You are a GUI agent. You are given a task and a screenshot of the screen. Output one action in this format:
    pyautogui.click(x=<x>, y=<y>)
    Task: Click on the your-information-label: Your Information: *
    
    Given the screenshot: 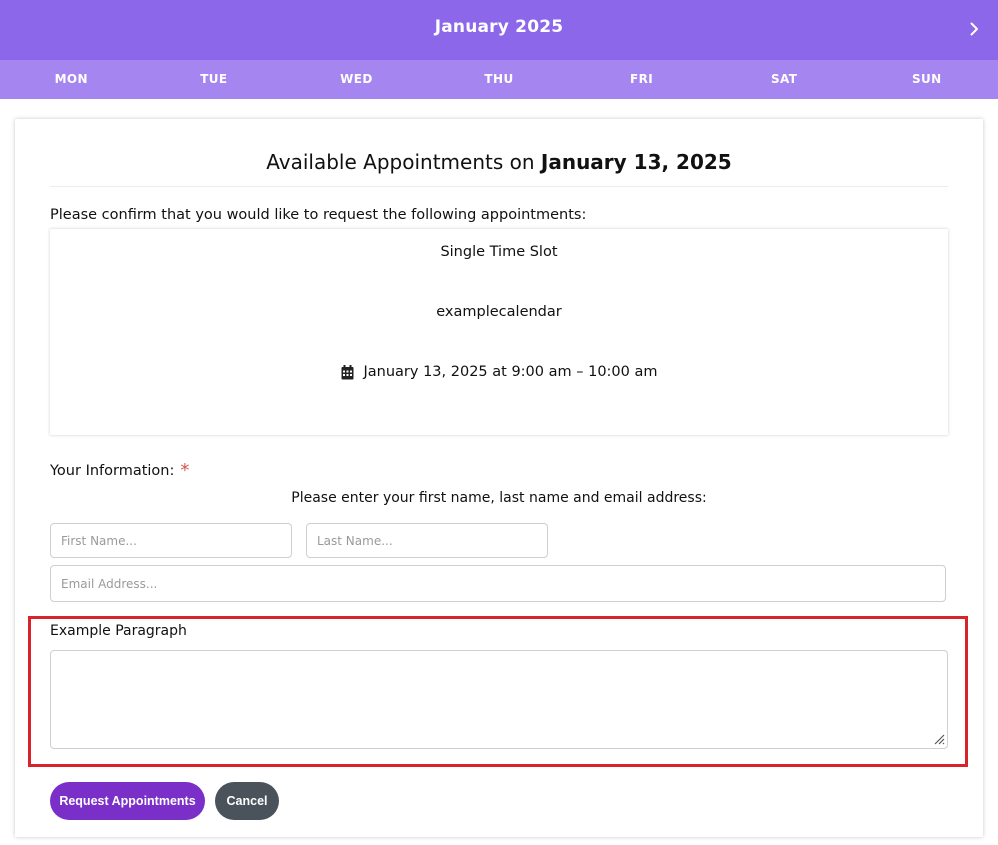 What is the action you would take?
    pyautogui.click(x=120, y=470)
    